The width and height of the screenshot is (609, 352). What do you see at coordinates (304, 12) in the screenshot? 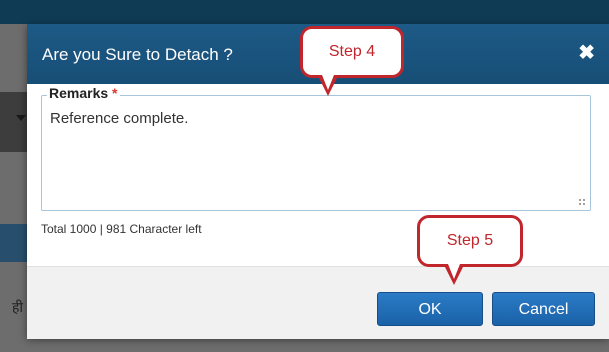
I see `app-header-background` at bounding box center [304, 12].